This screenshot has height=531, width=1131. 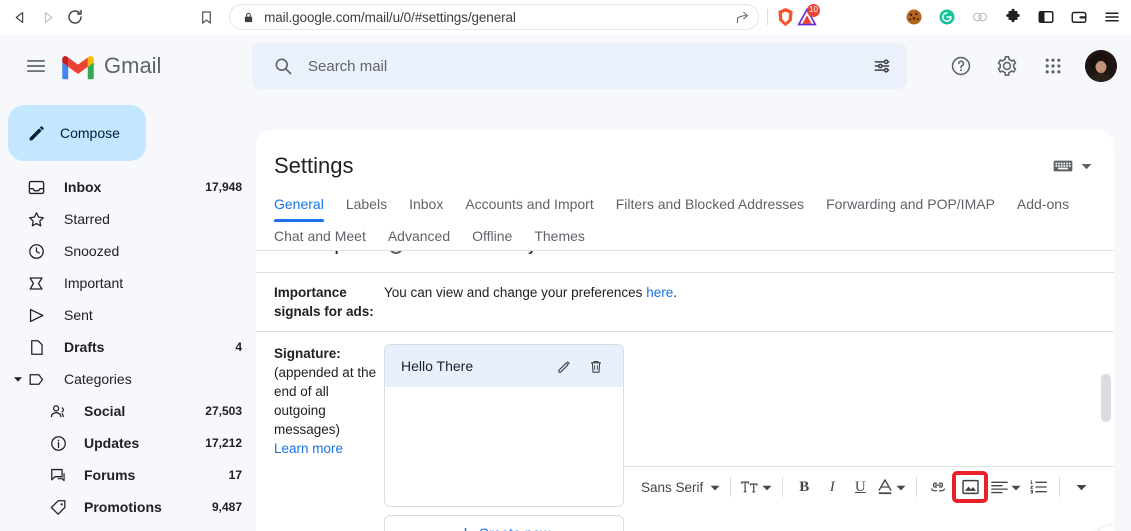 I want to click on puzzle-extensions-icon, so click(x=1013, y=17).